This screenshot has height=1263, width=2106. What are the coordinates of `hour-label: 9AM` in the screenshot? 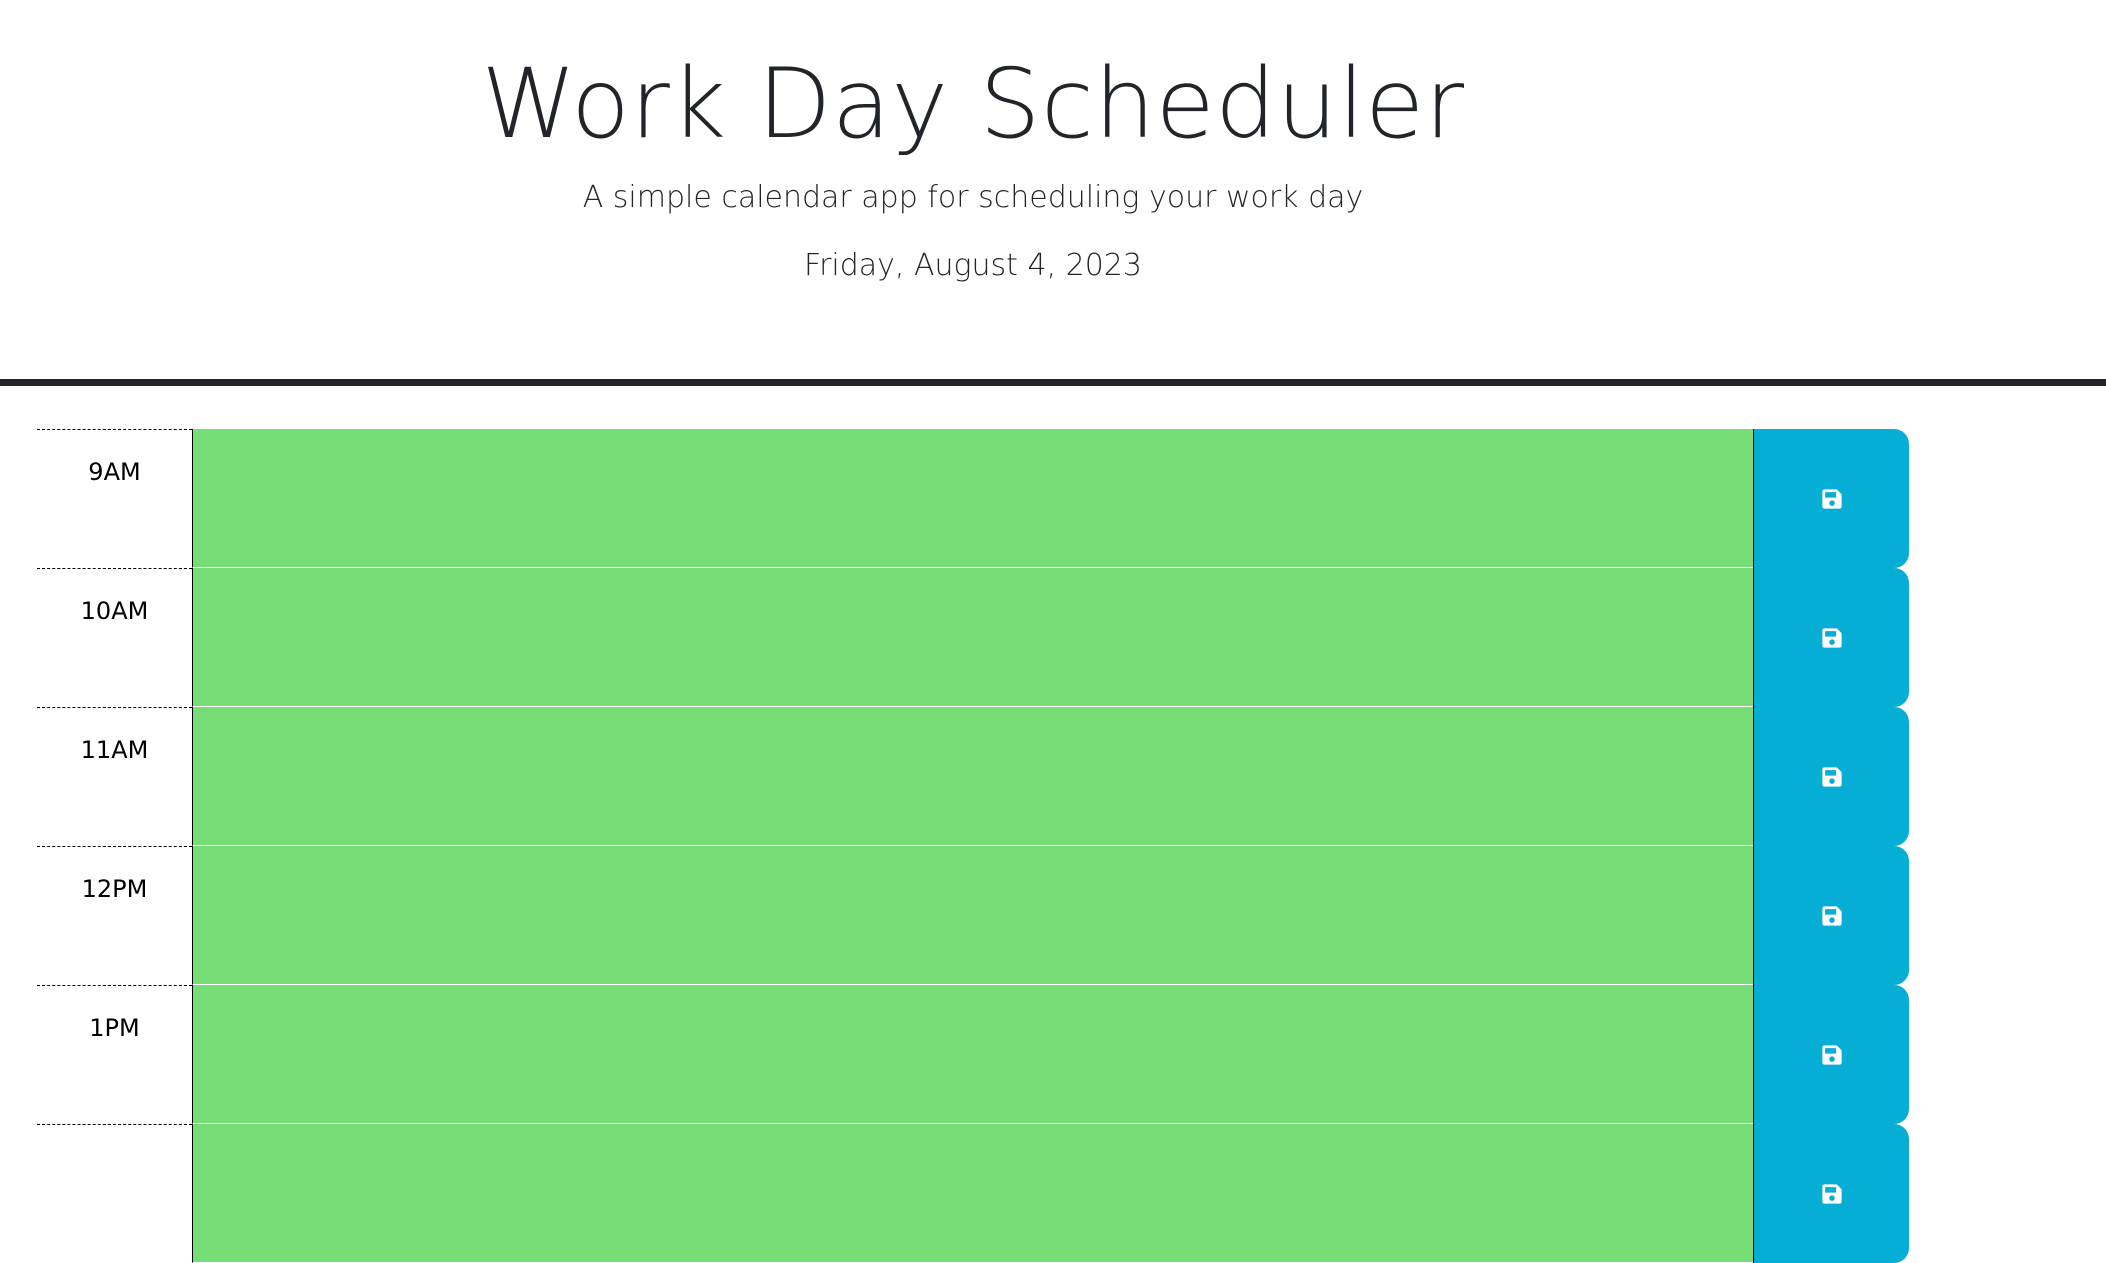 It's located at (114, 498).